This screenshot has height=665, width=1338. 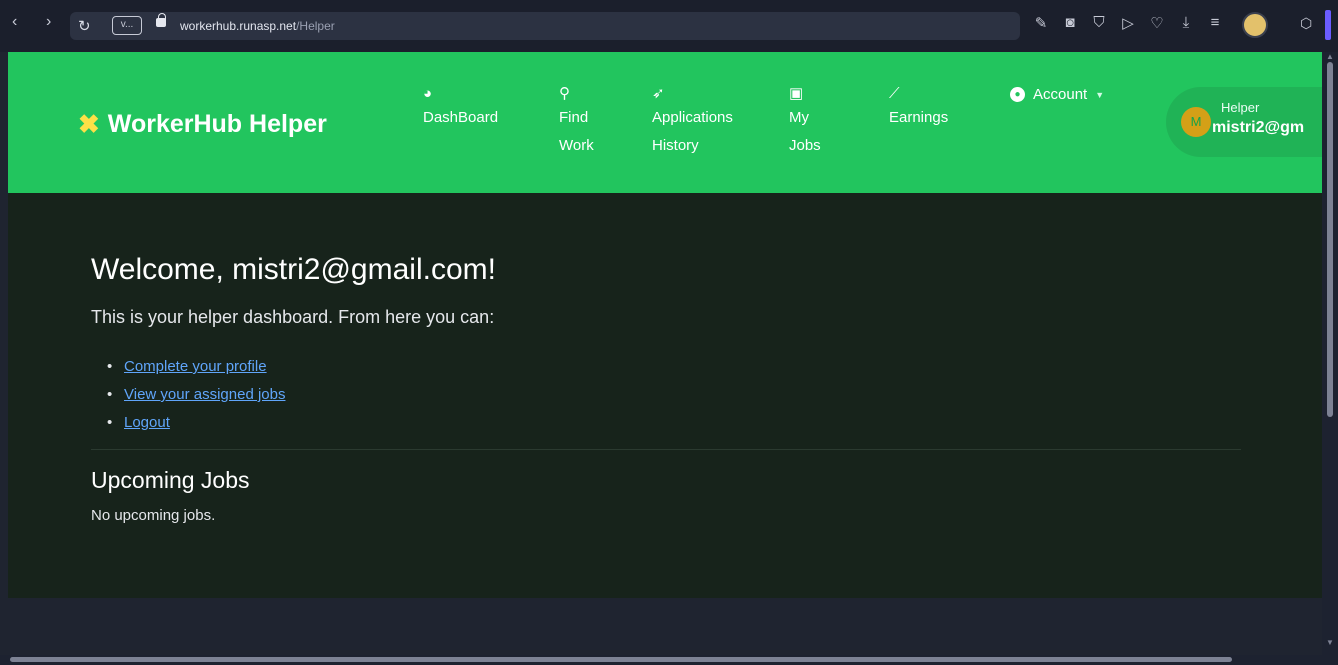 I want to click on divider, so click(x=666, y=449).